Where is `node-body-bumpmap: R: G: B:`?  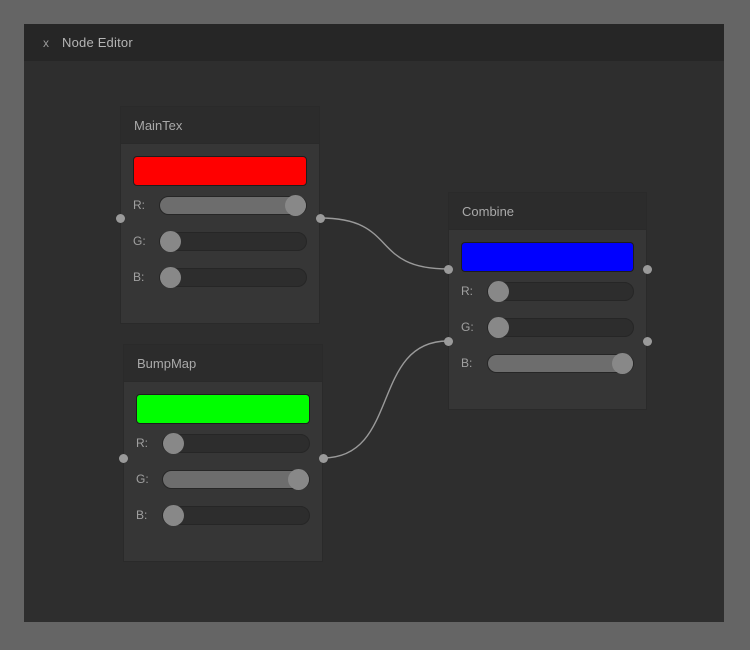
node-body-bumpmap: R: G: B: is located at coordinates (223, 457).